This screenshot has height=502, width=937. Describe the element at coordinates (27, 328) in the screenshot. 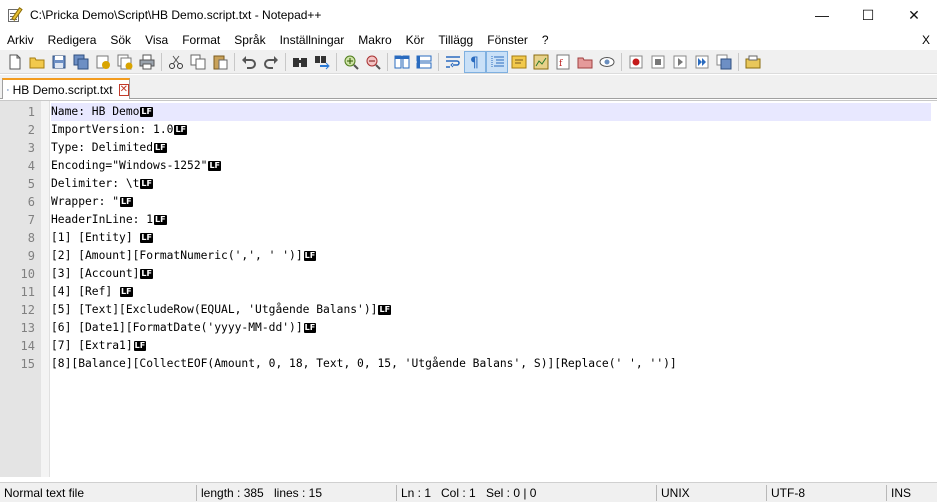

I see `line-number: 13` at that location.